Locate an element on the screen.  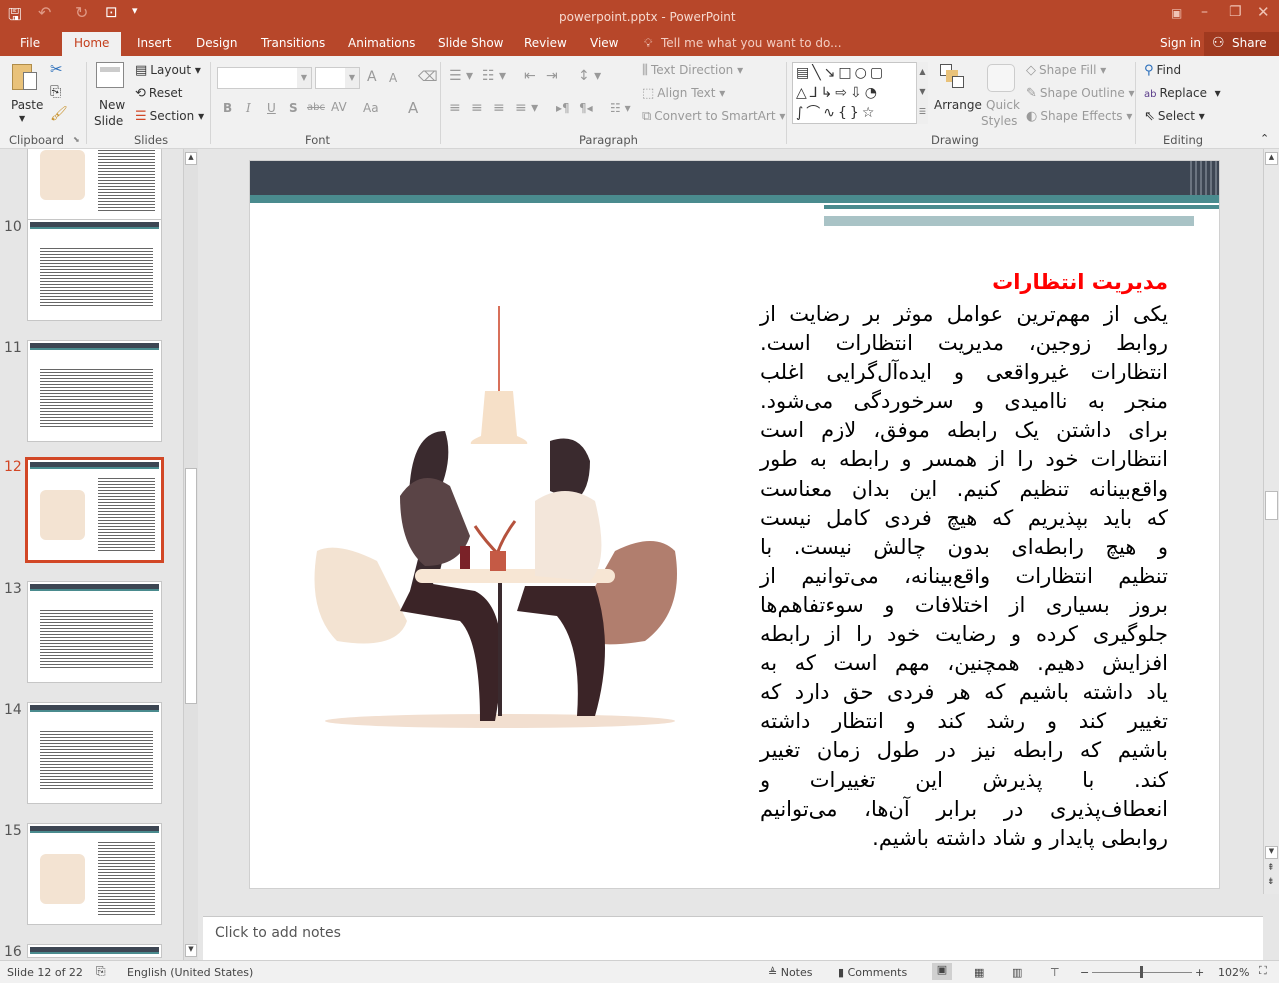
format-painter-icon: 🖌︎ is located at coordinates (59, 114).